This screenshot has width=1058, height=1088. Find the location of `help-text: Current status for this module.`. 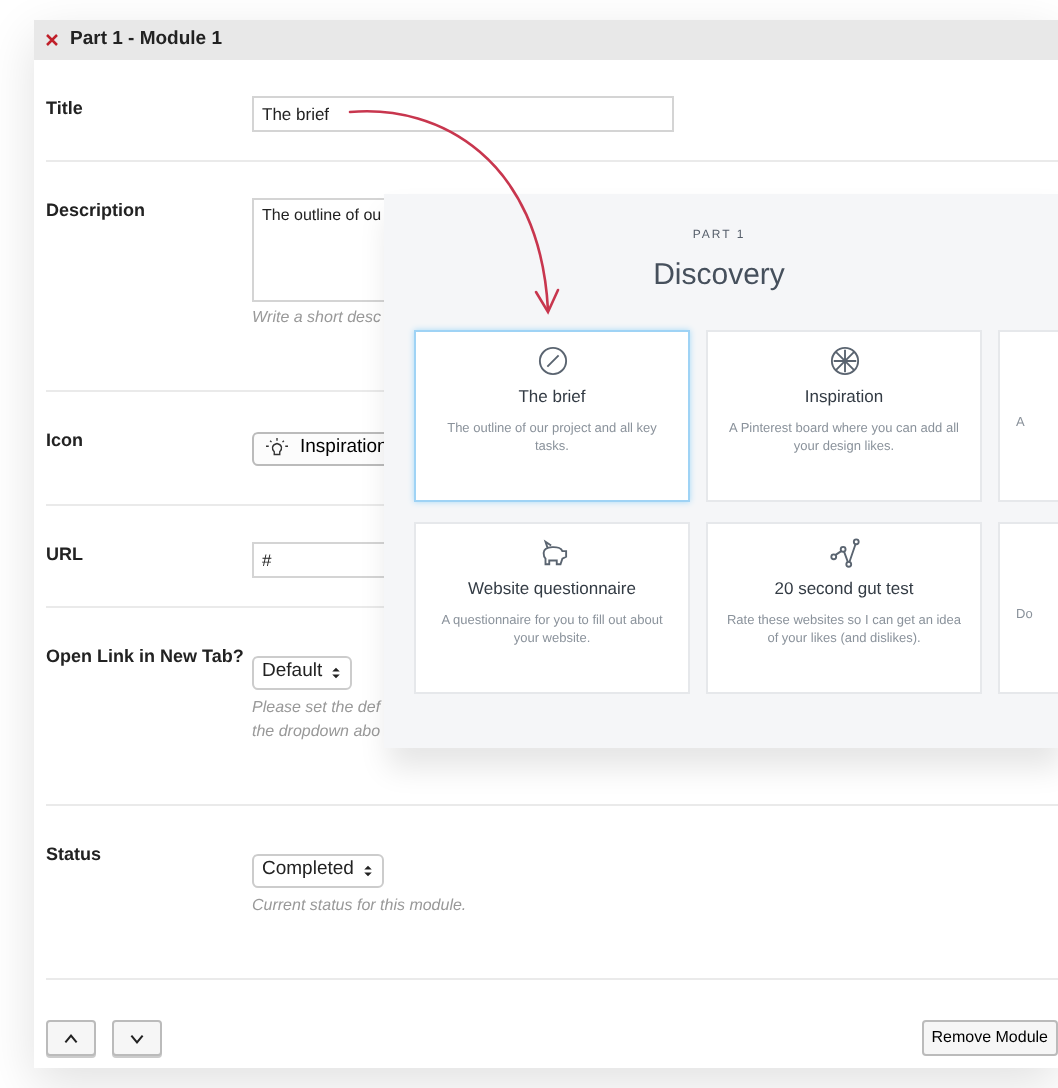

help-text: Current status for this module. is located at coordinates (360, 906).